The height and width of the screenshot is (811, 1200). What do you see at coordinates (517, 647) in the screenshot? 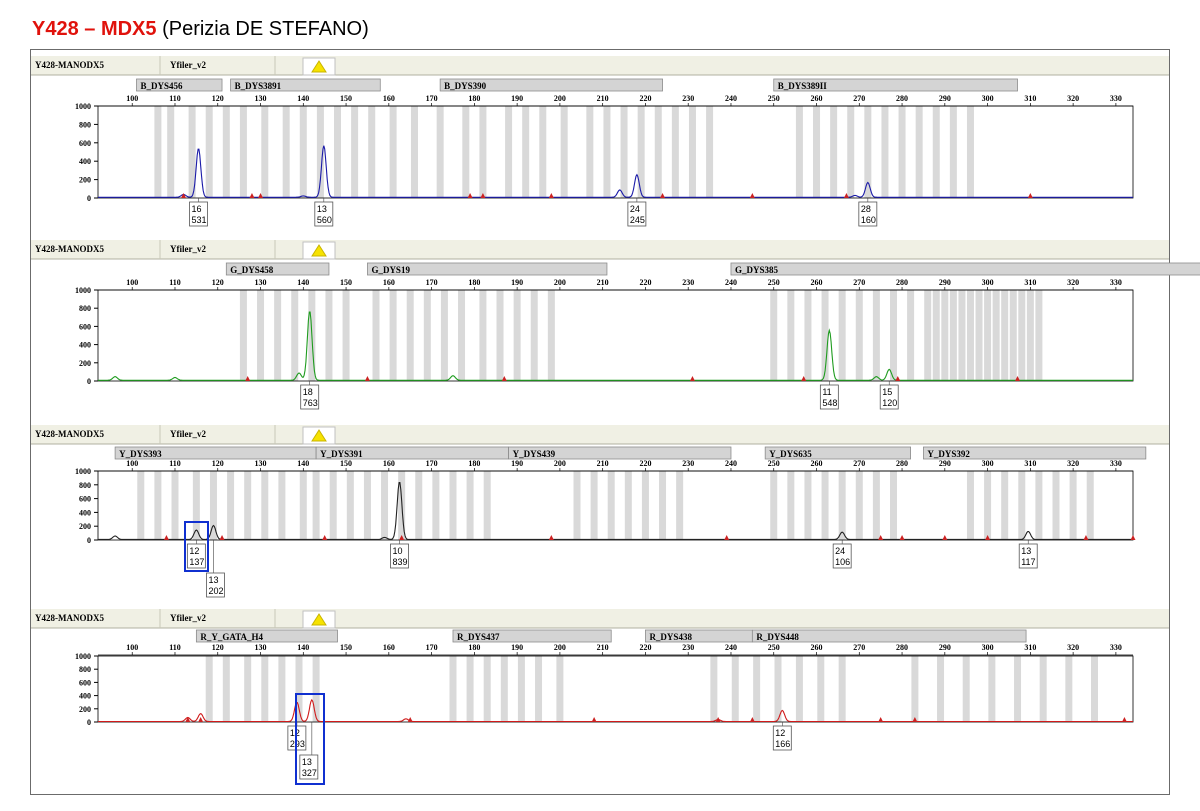
I see `x-tick-label: 190` at bounding box center [517, 647].